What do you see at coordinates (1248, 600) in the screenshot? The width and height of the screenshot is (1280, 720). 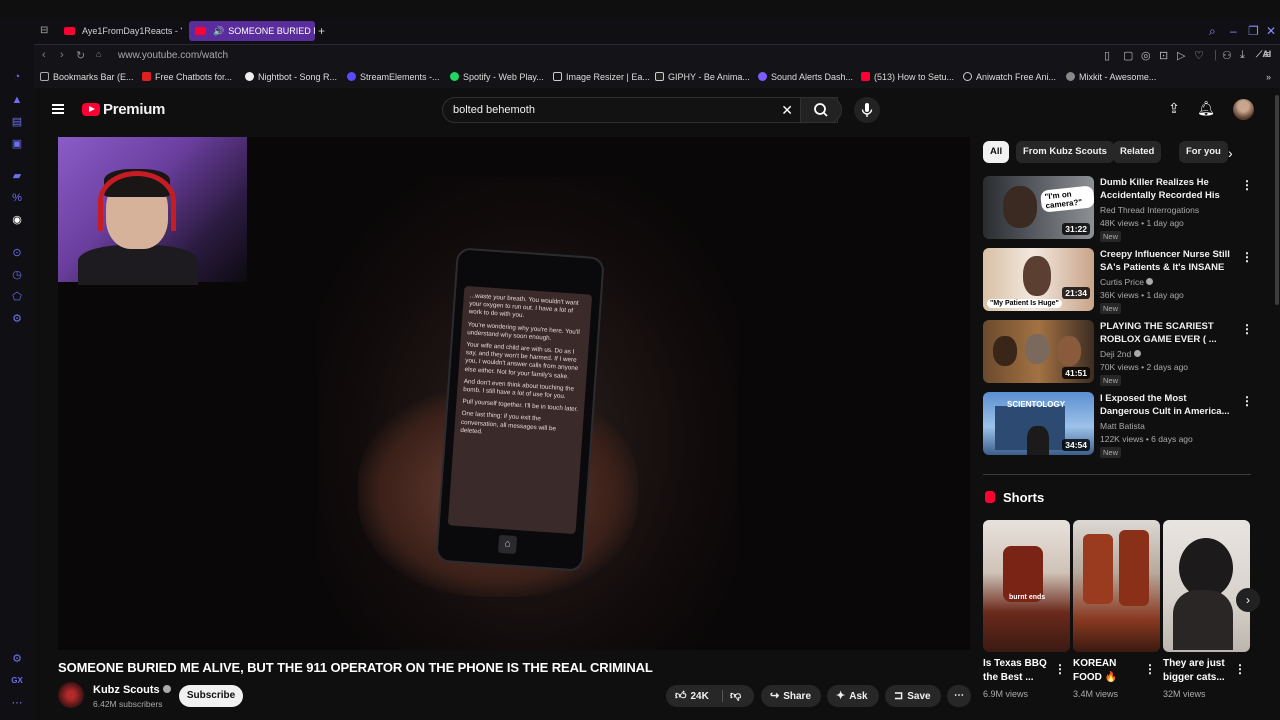 I see `shorts-next-button: ›` at bounding box center [1248, 600].